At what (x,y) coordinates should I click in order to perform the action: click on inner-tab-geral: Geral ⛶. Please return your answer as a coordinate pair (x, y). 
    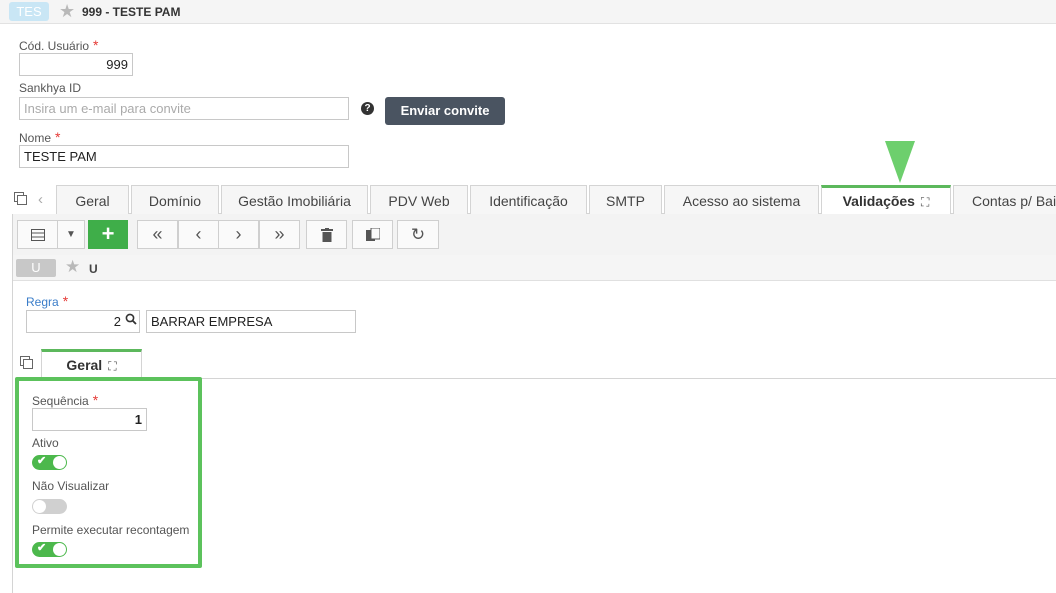
    Looking at the image, I should click on (91, 364).